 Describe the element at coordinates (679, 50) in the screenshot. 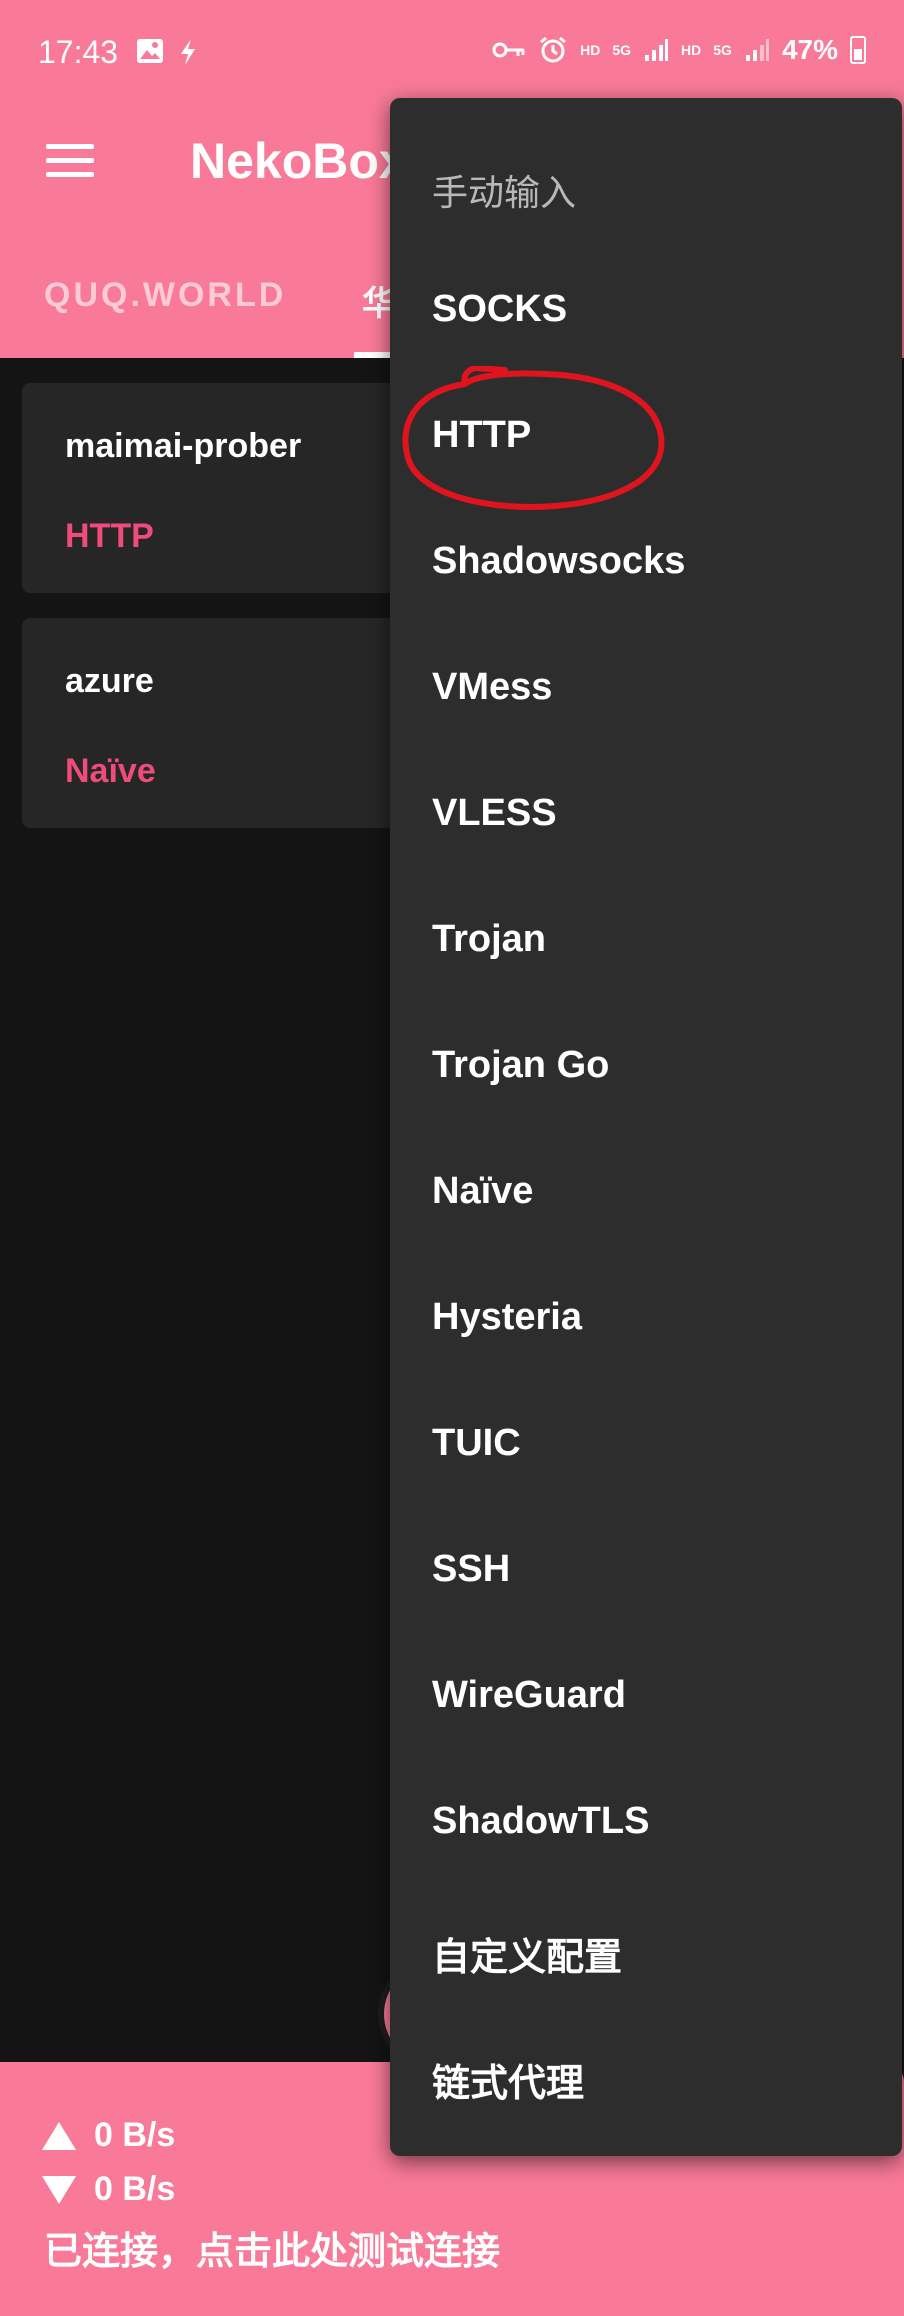

I see `status-right: HD 5G HD 5G 47%` at that location.